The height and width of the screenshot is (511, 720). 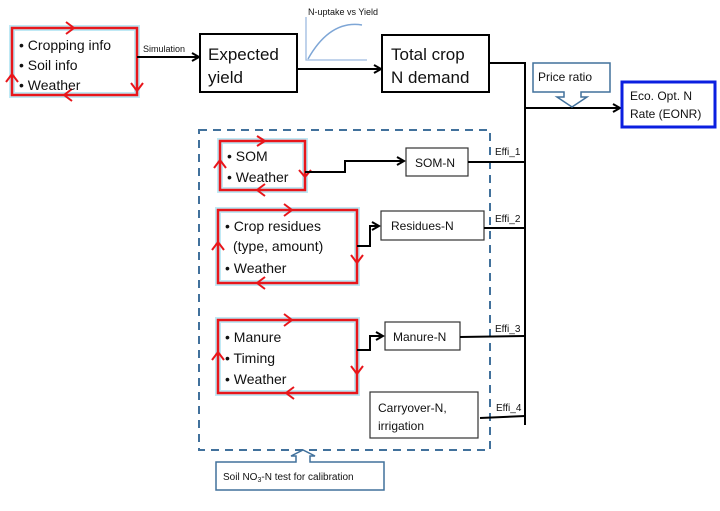 I want to click on som-item: • SOM, so click(x=247, y=156).